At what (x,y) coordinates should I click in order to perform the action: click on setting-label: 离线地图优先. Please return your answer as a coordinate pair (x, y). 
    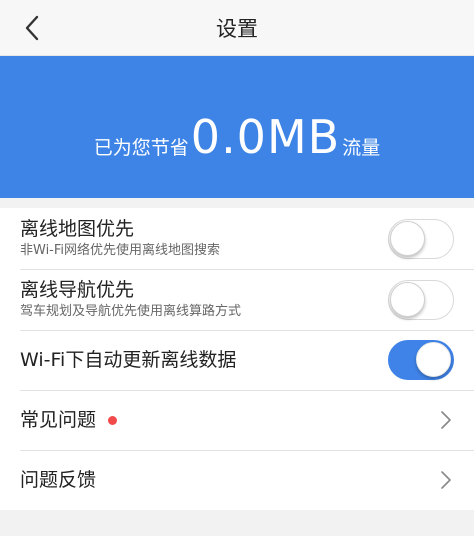
    Looking at the image, I should click on (77, 229).